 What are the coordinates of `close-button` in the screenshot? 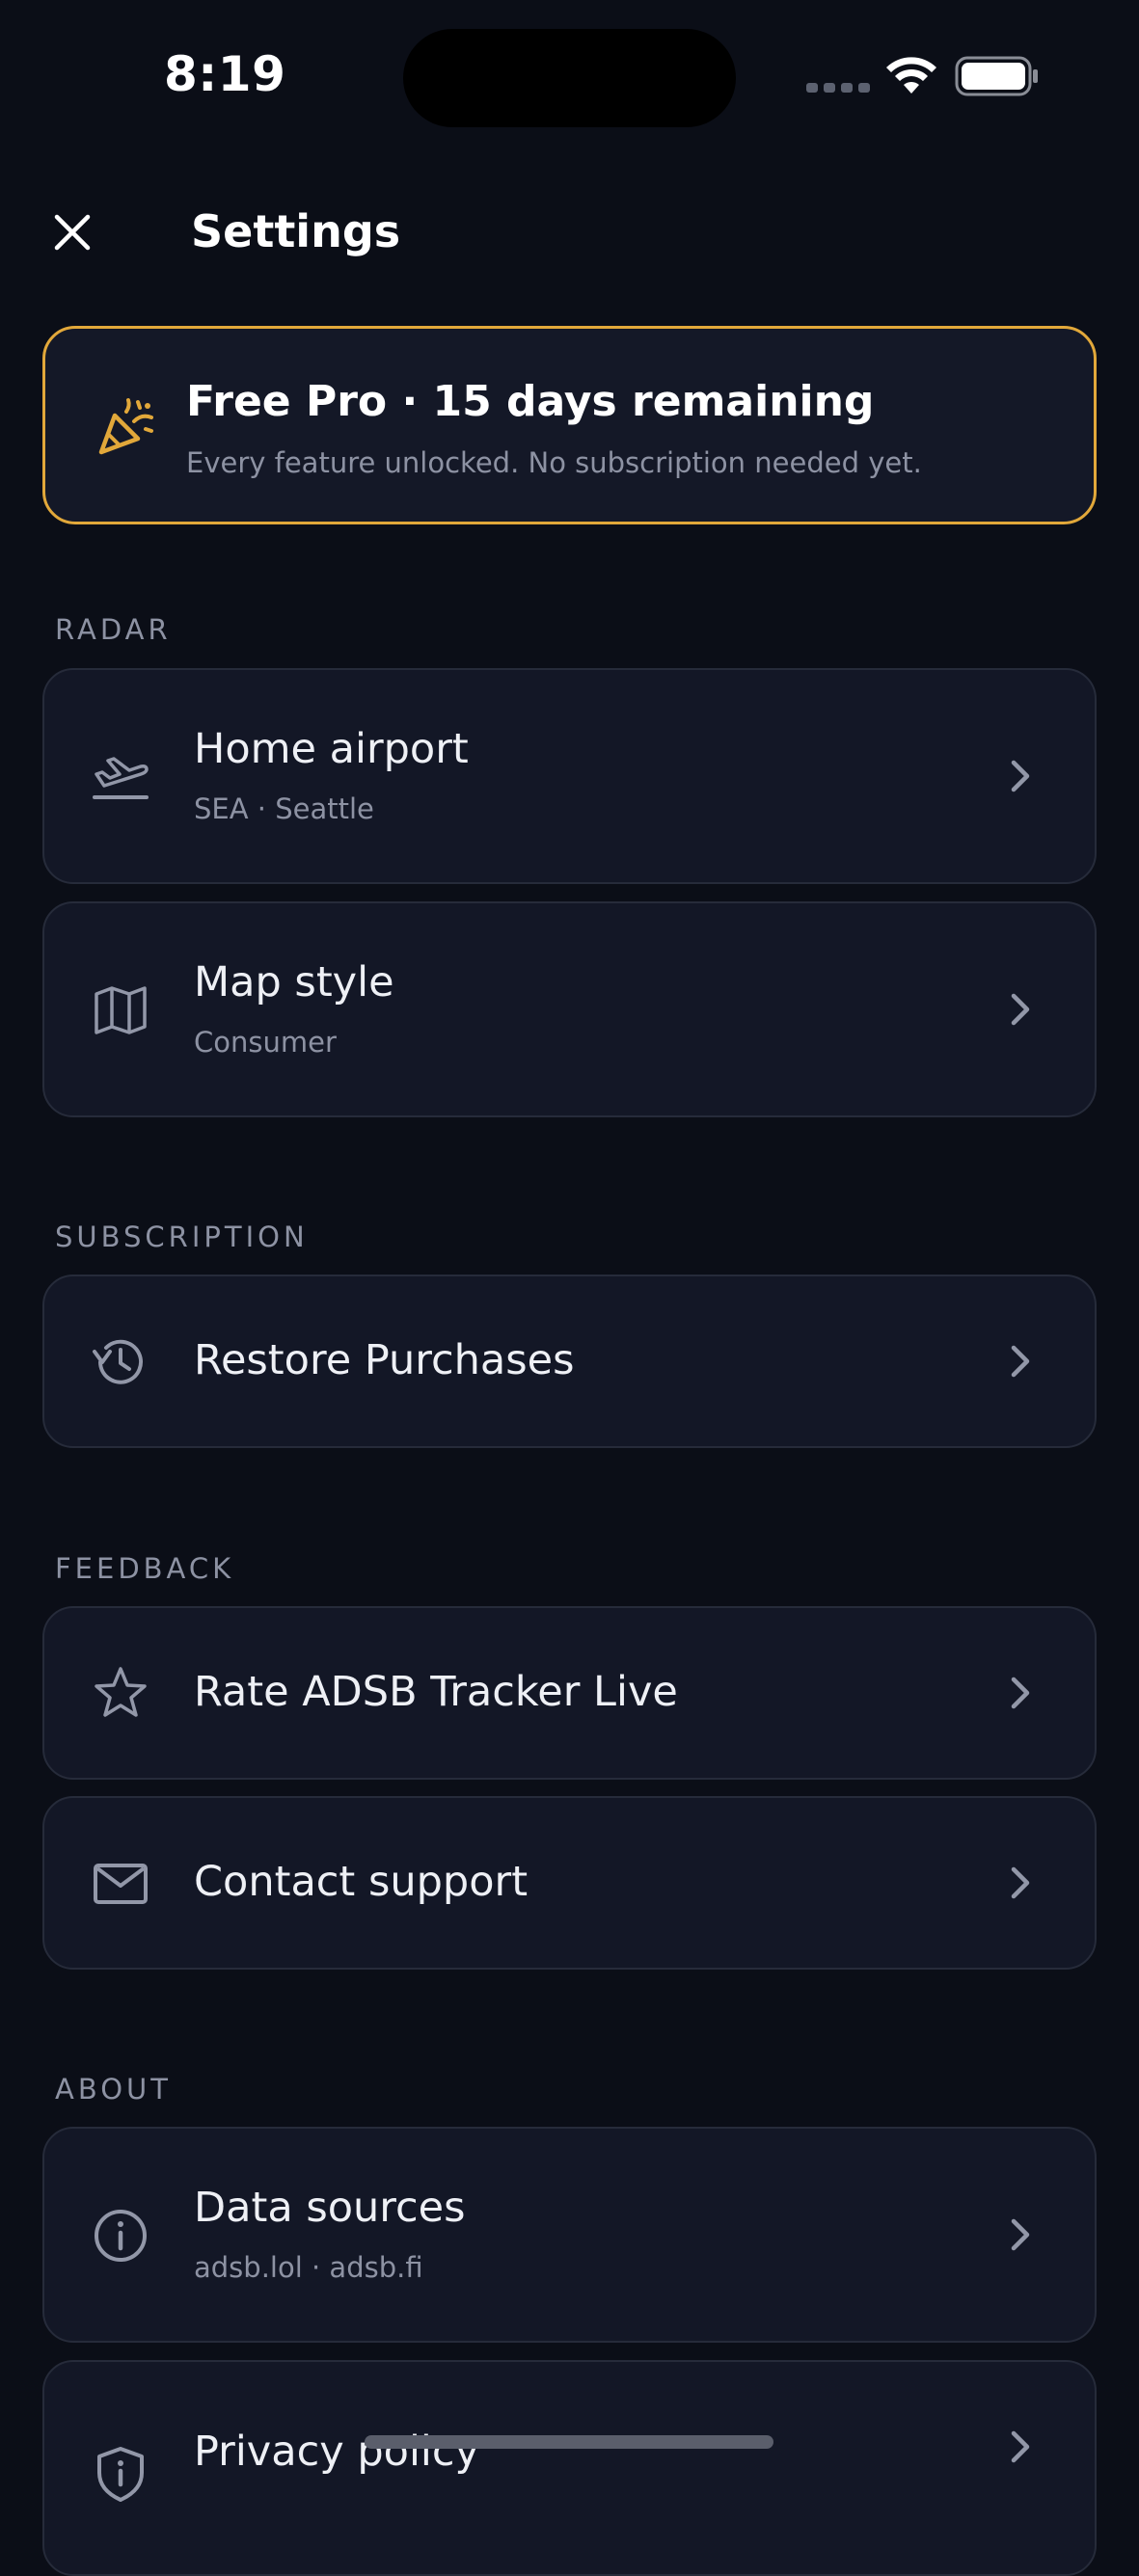 It's located at (72, 232).